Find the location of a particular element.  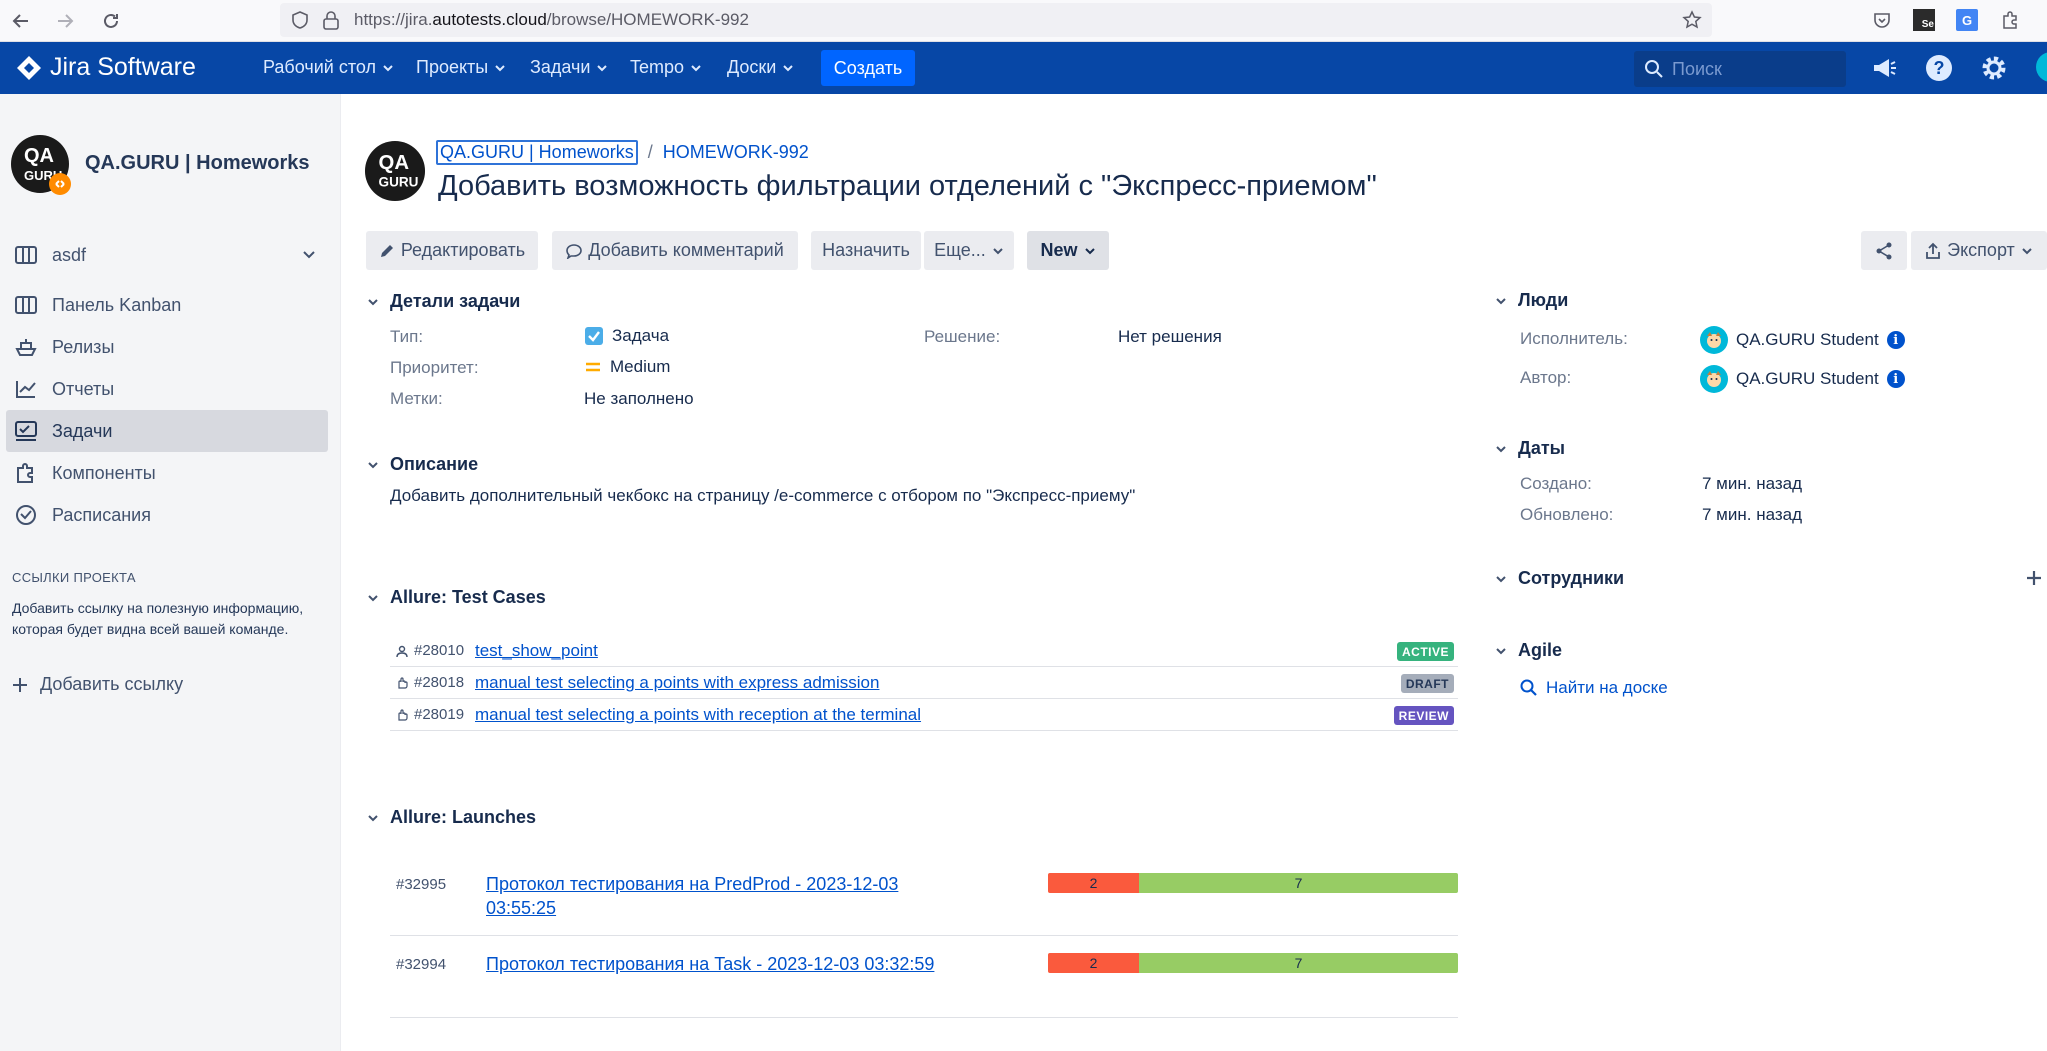

extensions-icon is located at coordinates (2010, 20).